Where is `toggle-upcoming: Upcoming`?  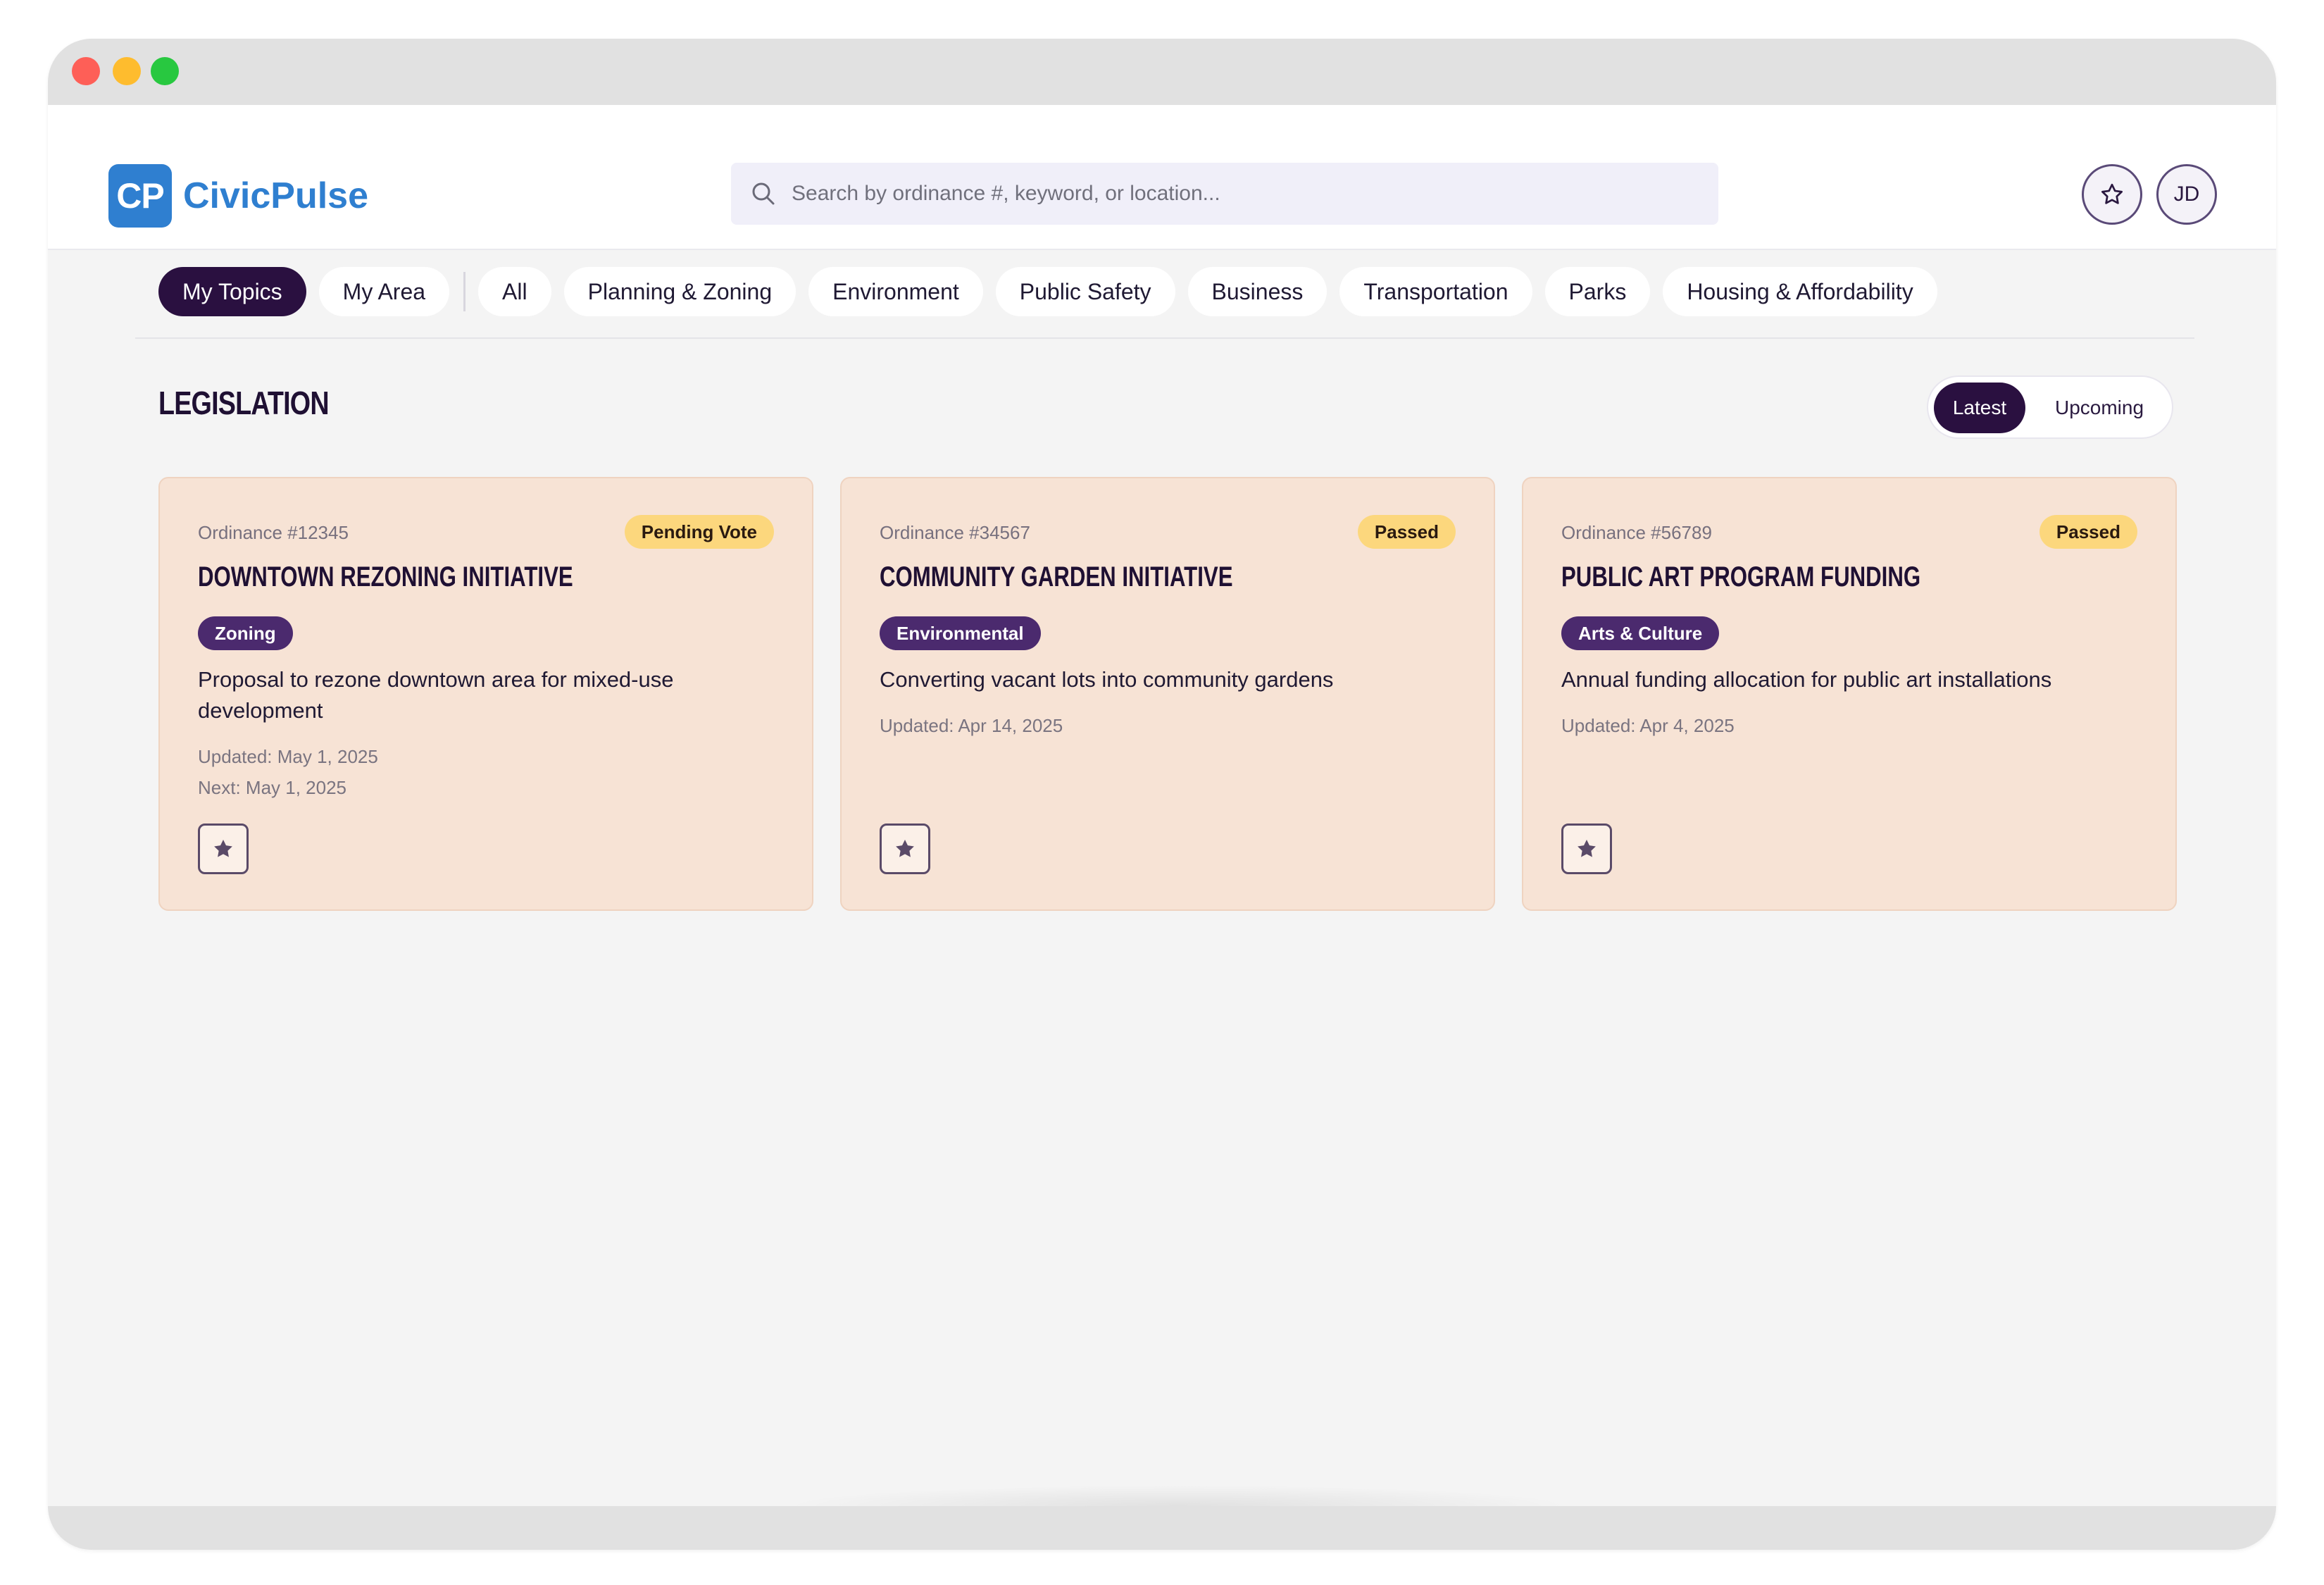
toggle-upcoming: Upcoming is located at coordinates (2099, 408).